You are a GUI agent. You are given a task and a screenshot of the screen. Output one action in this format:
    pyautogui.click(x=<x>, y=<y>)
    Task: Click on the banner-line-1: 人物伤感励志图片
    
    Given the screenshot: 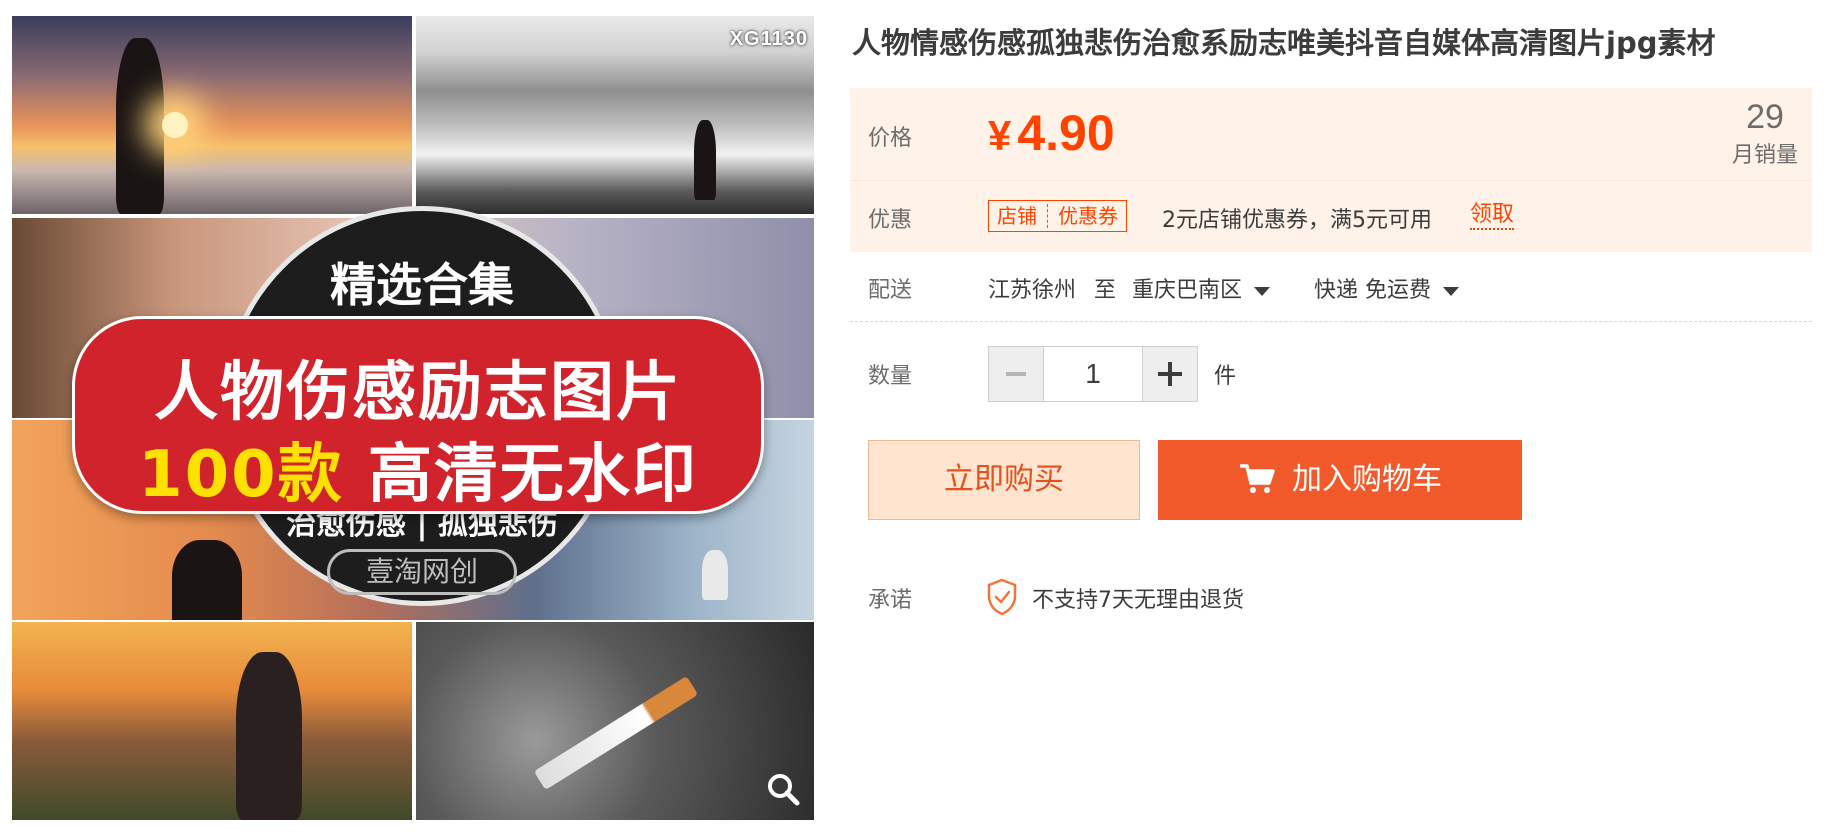 What is the action you would take?
    pyautogui.click(x=418, y=393)
    